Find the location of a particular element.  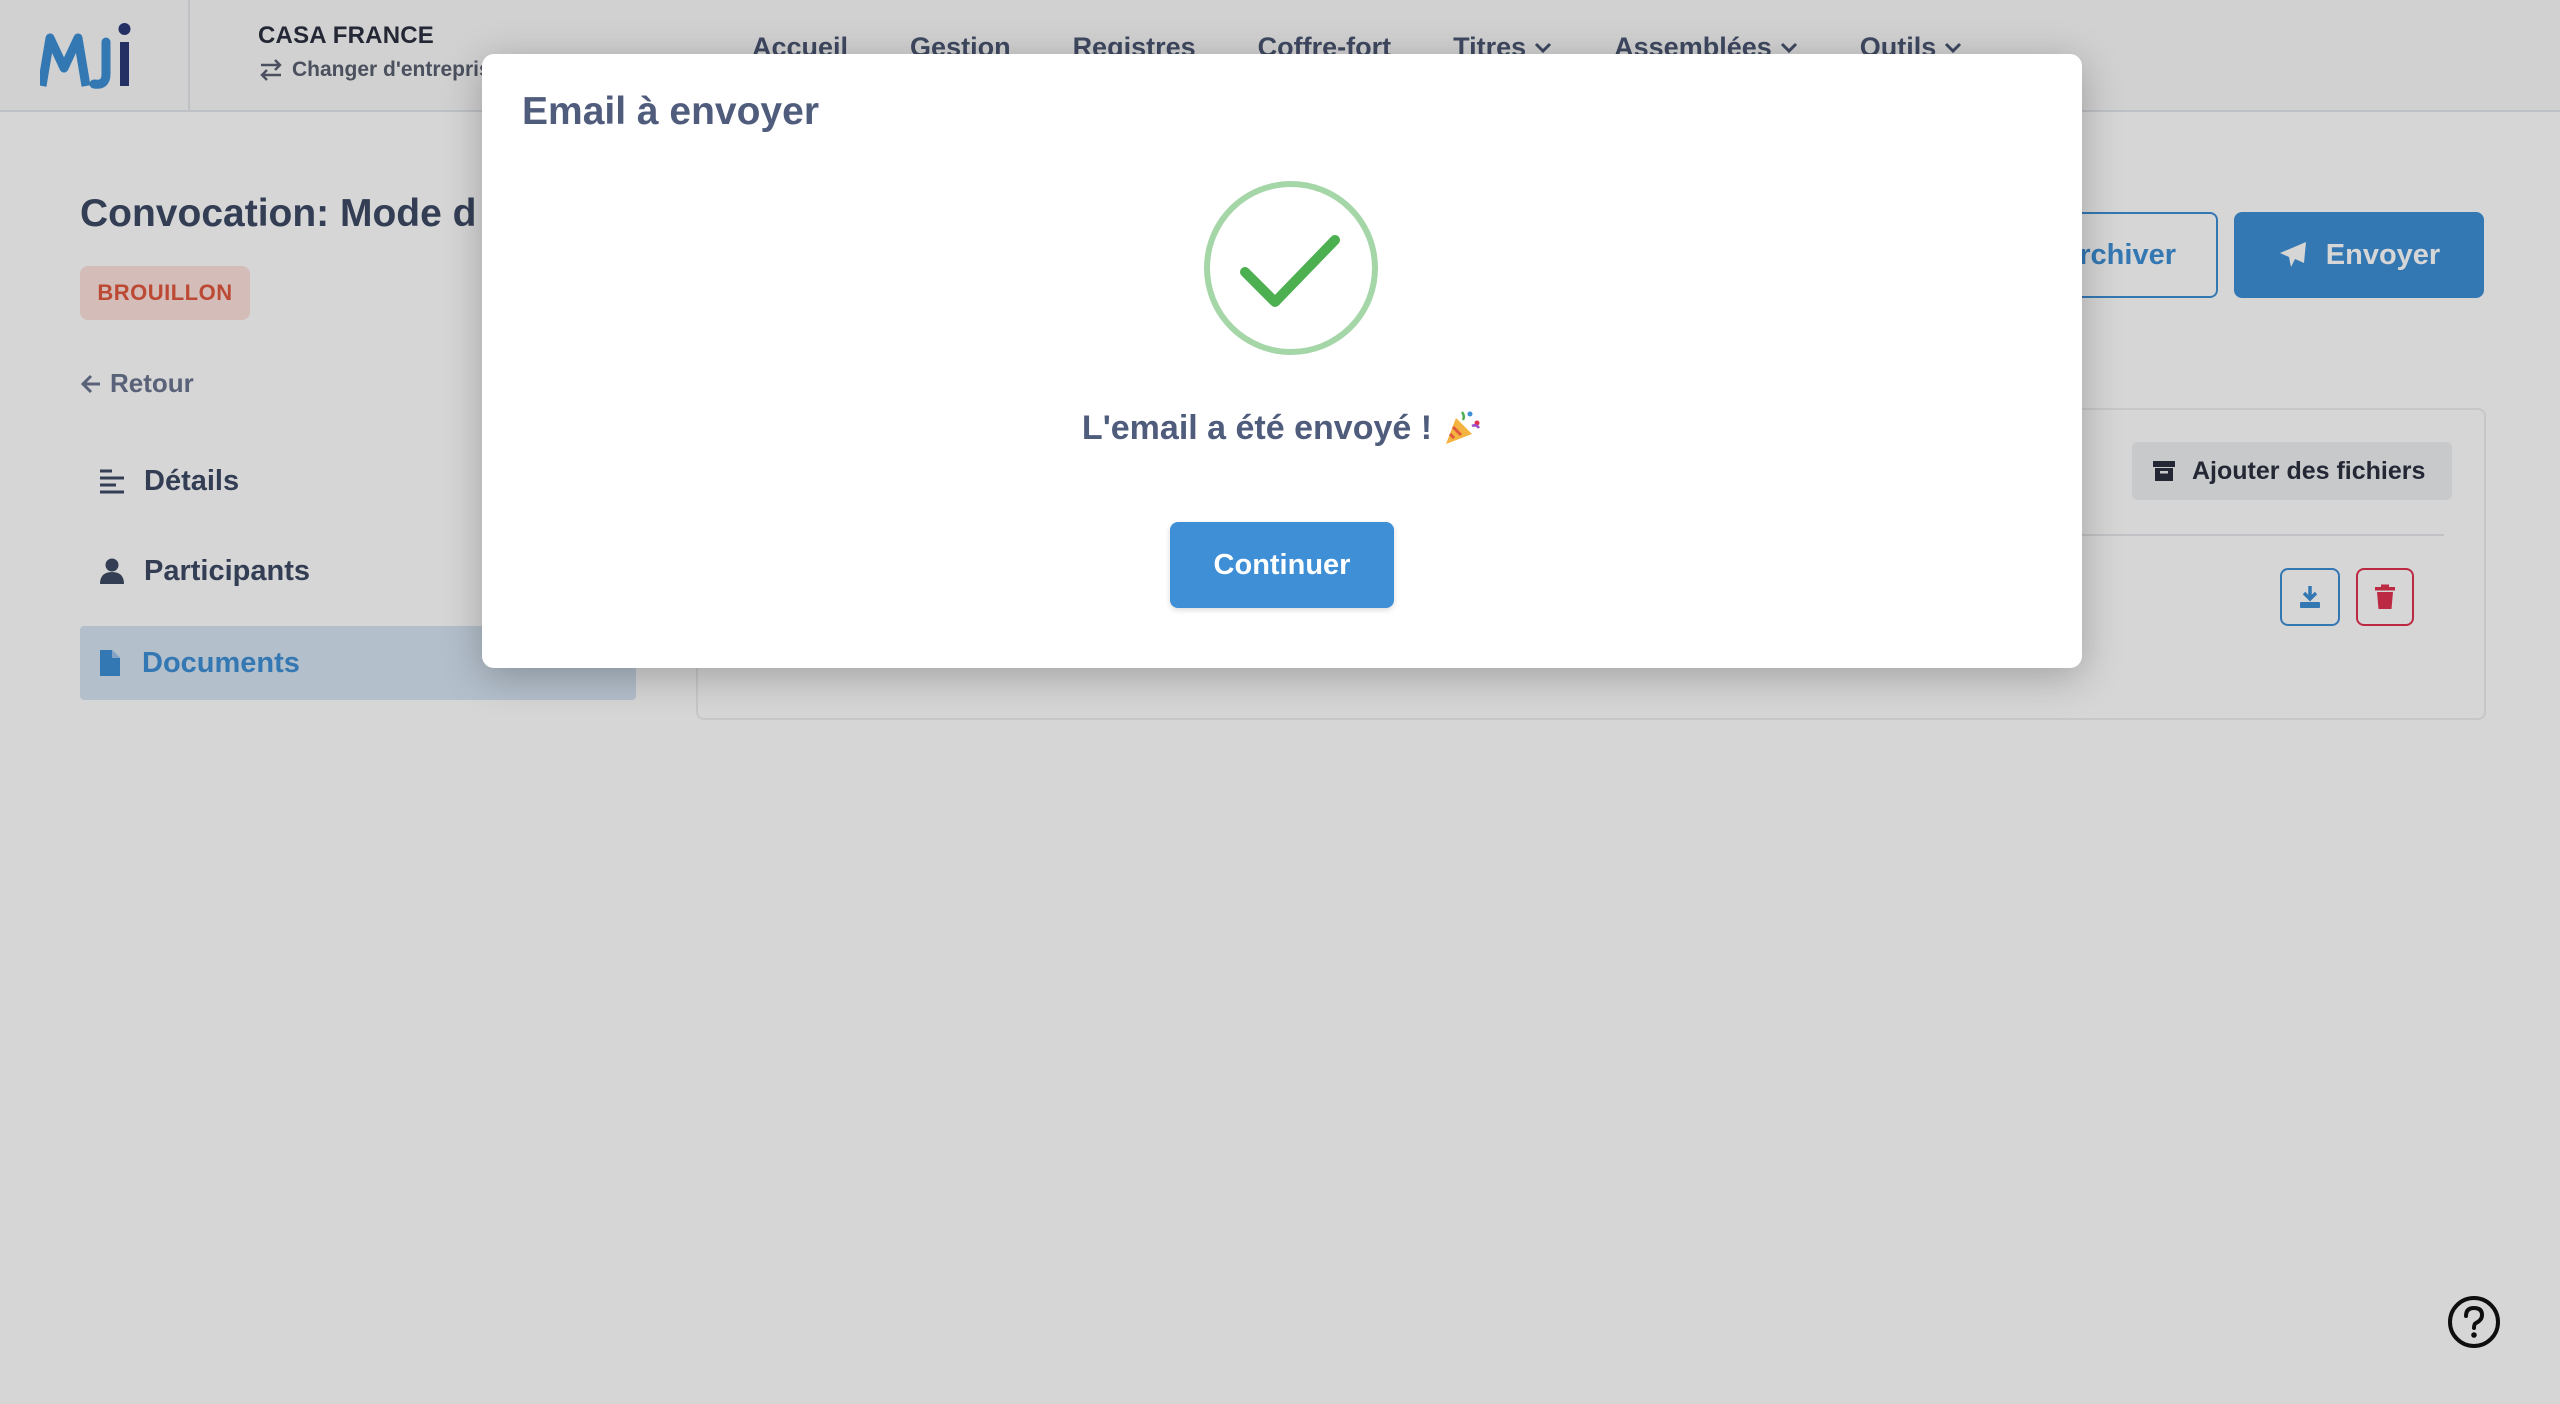

modal-message-text: L'email a été envoyé ! is located at coordinates (1257, 427).